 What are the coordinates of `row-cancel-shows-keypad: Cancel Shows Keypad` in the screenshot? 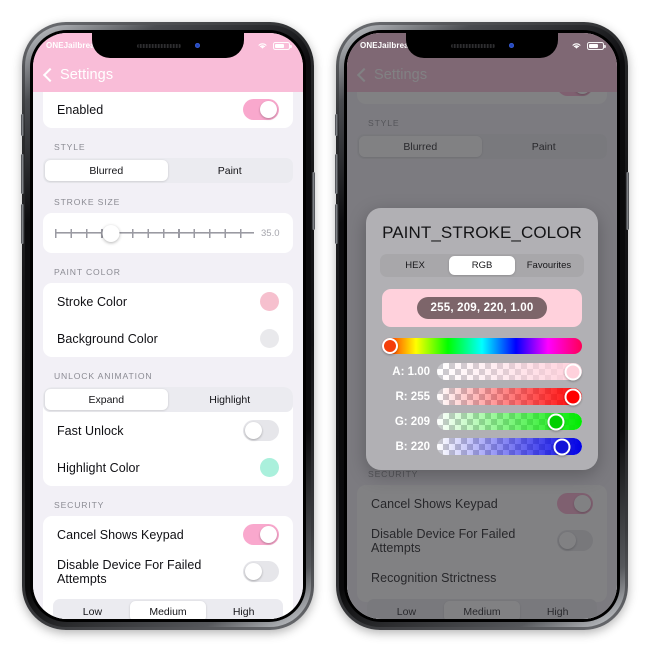 It's located at (168, 534).